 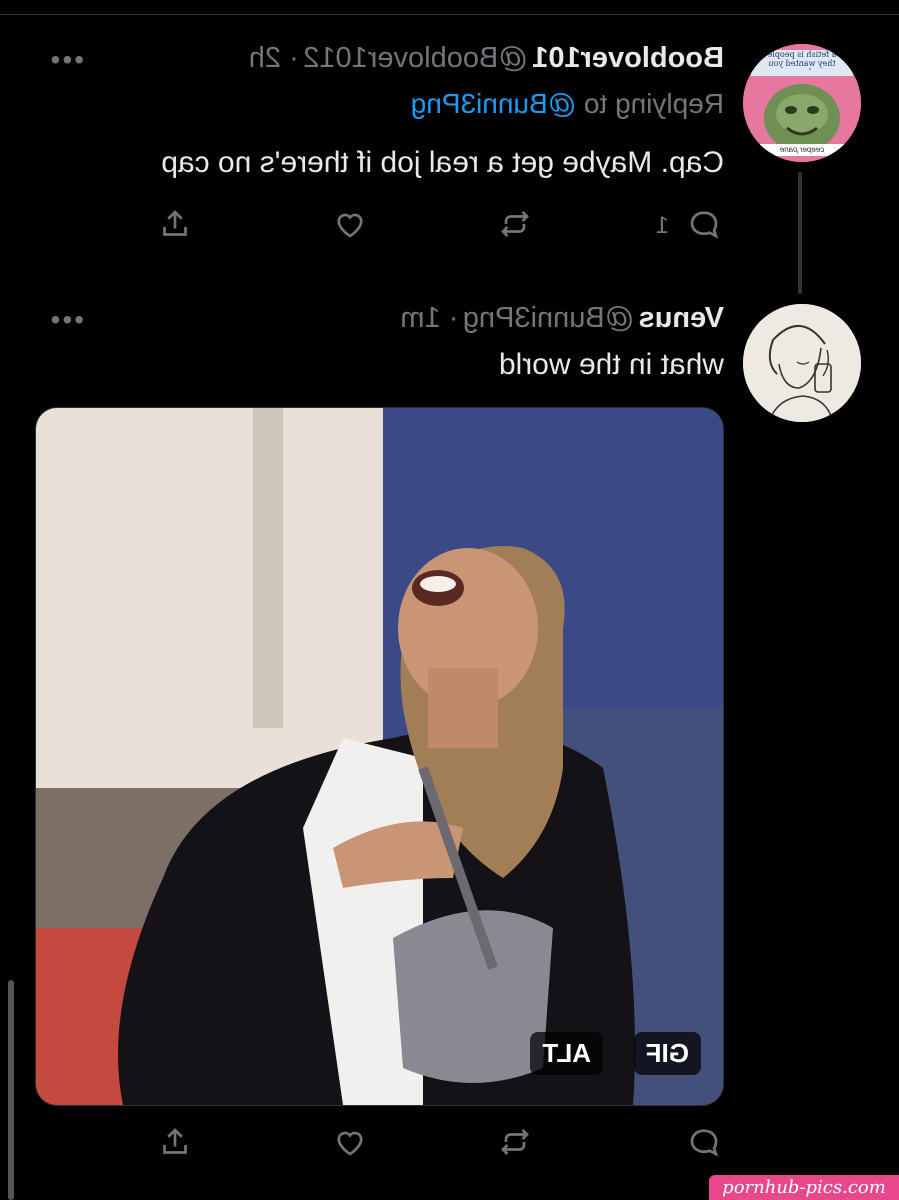 I want to click on watermark-label: pornhub-pics.com, so click(x=804, y=1187).